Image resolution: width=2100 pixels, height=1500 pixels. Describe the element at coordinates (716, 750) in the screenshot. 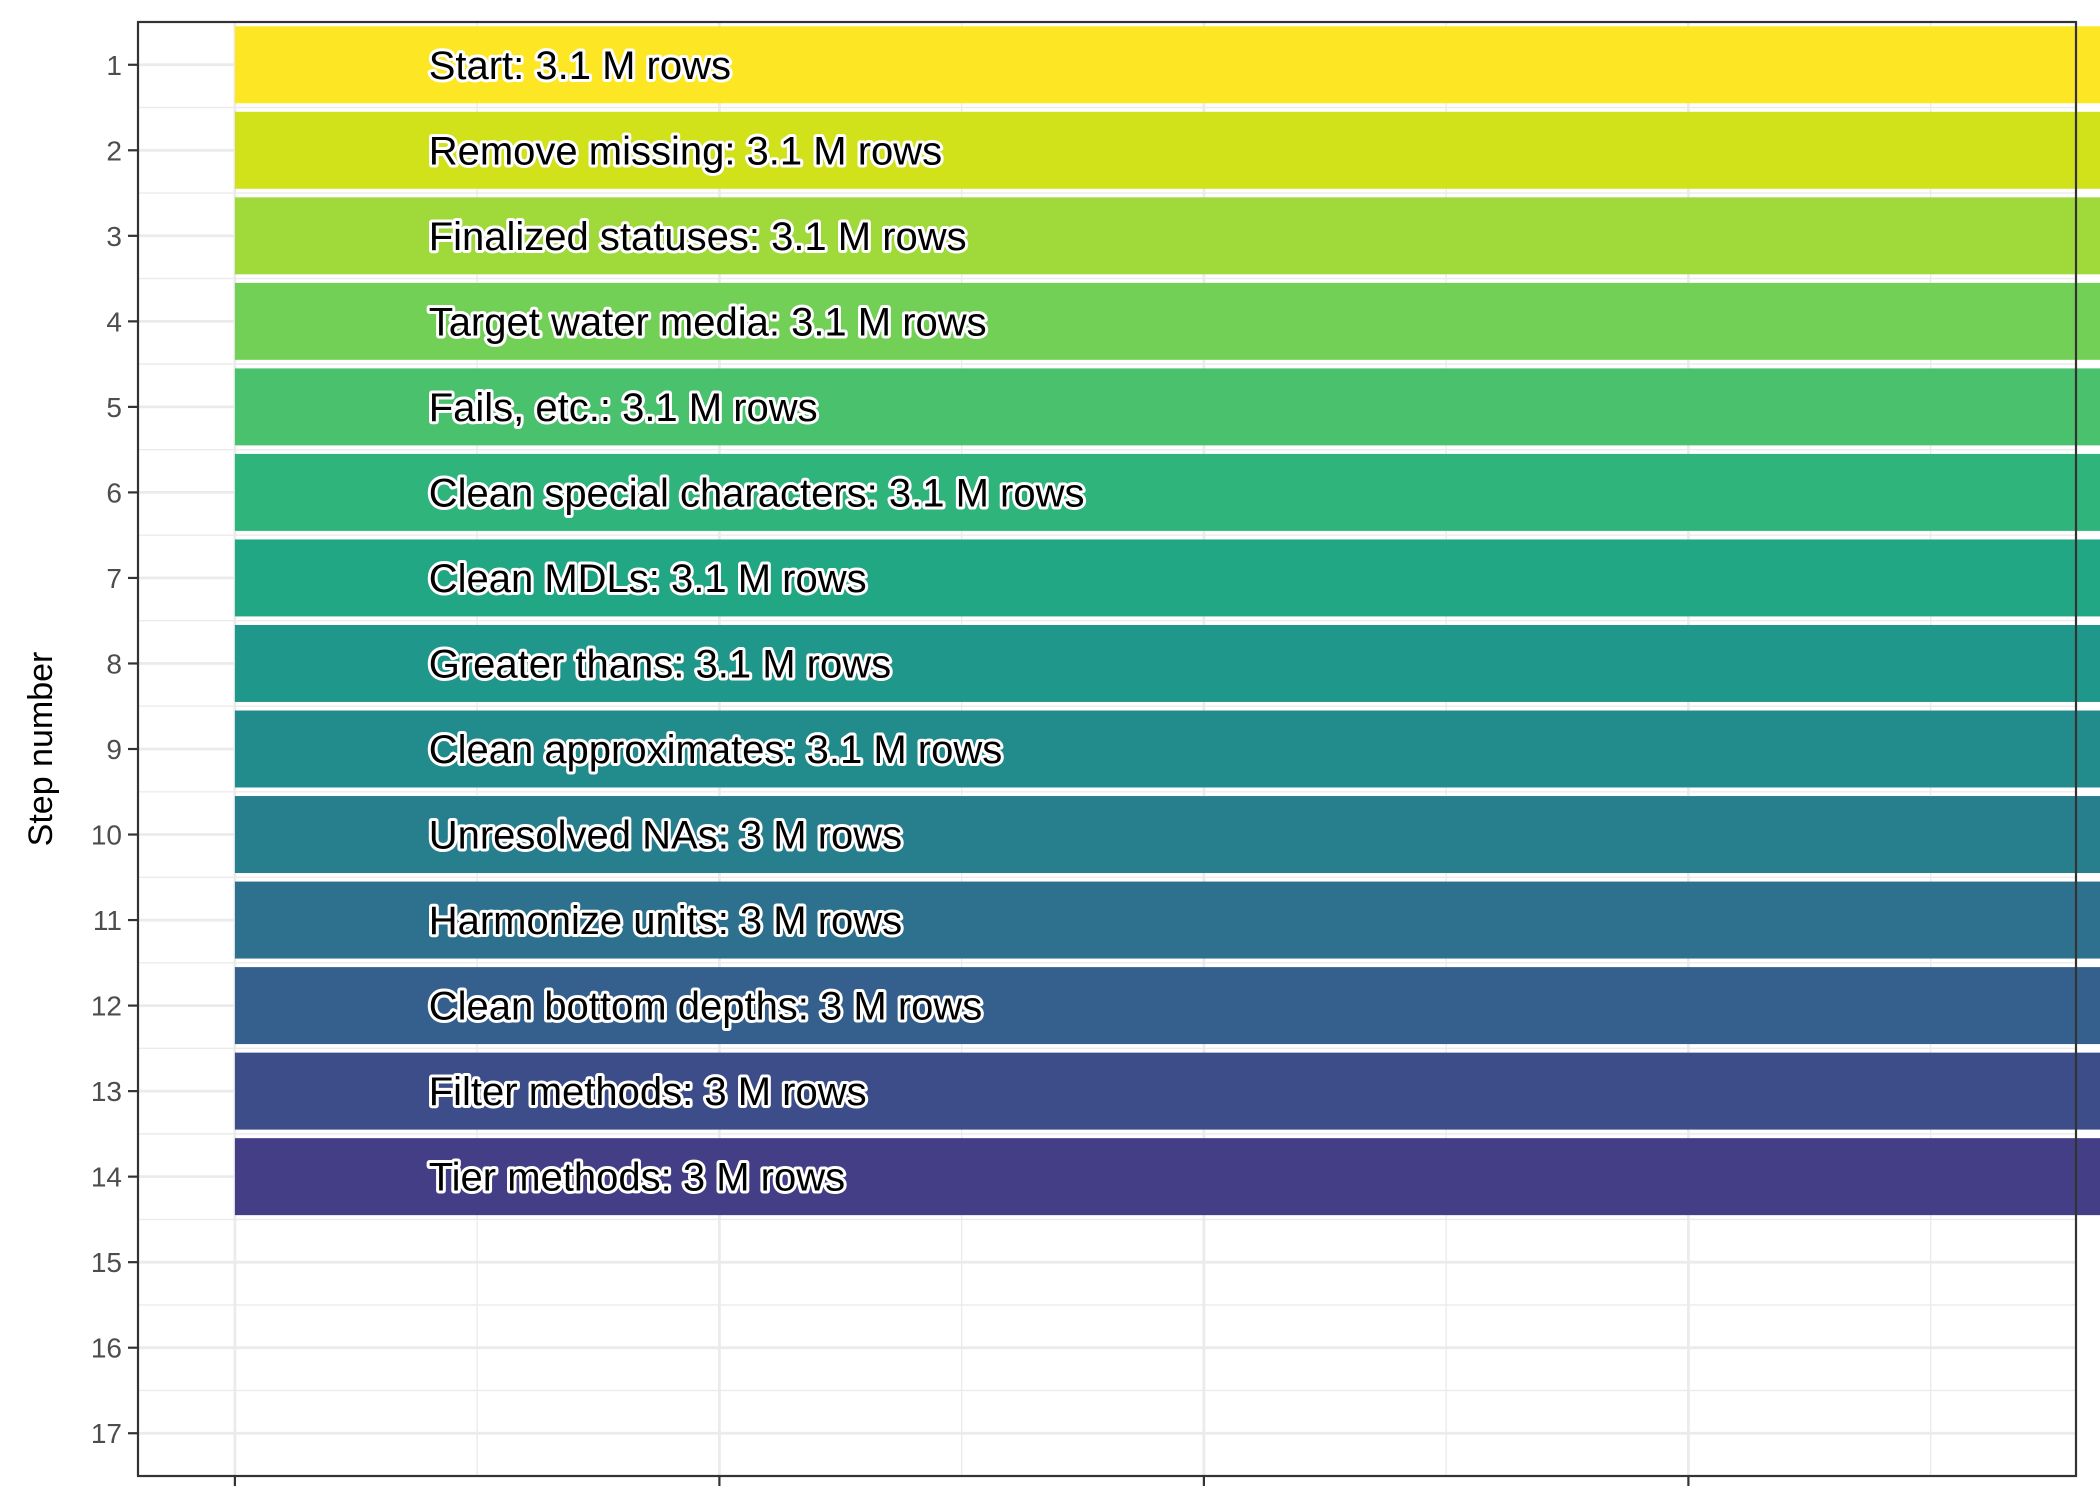

I see `bar-label-step-9: Clean approximates: 3.1 M rows` at that location.